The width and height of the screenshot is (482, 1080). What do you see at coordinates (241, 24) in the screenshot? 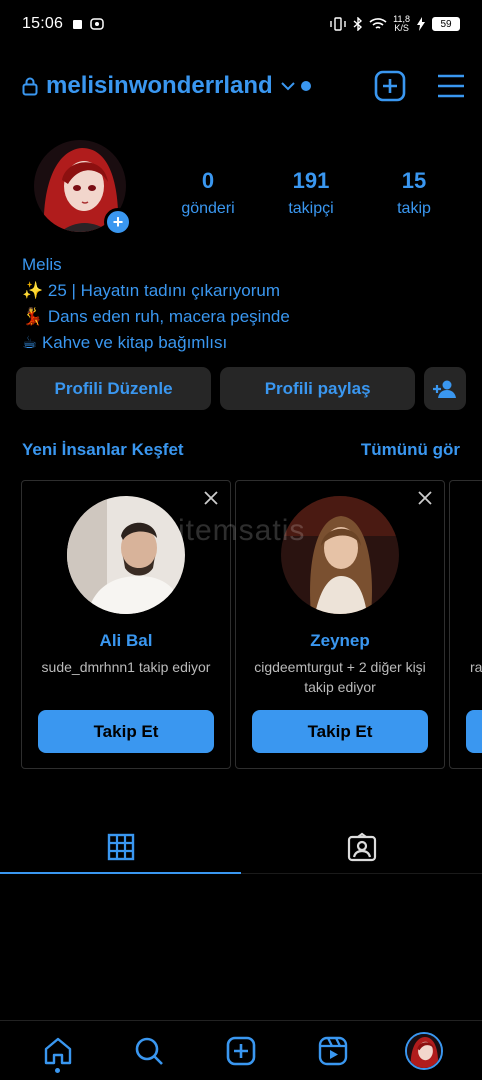
I see `status-bar: 15:06 11,8 K/S 59` at bounding box center [241, 24].